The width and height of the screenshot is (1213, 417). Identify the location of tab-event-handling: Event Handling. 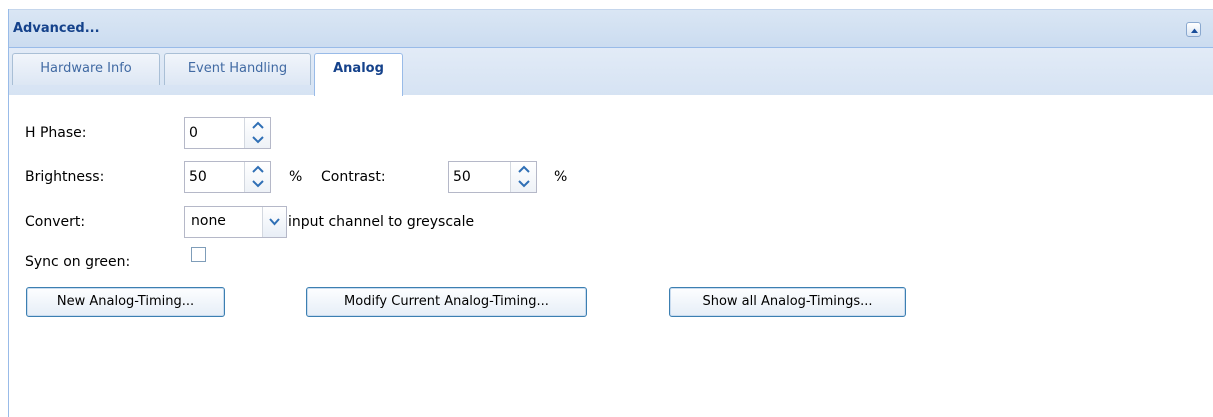
(237, 69).